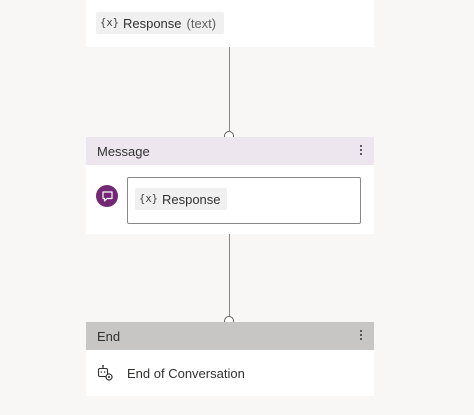  I want to click on previous-node-card: {x} Response (text), so click(230, 23).